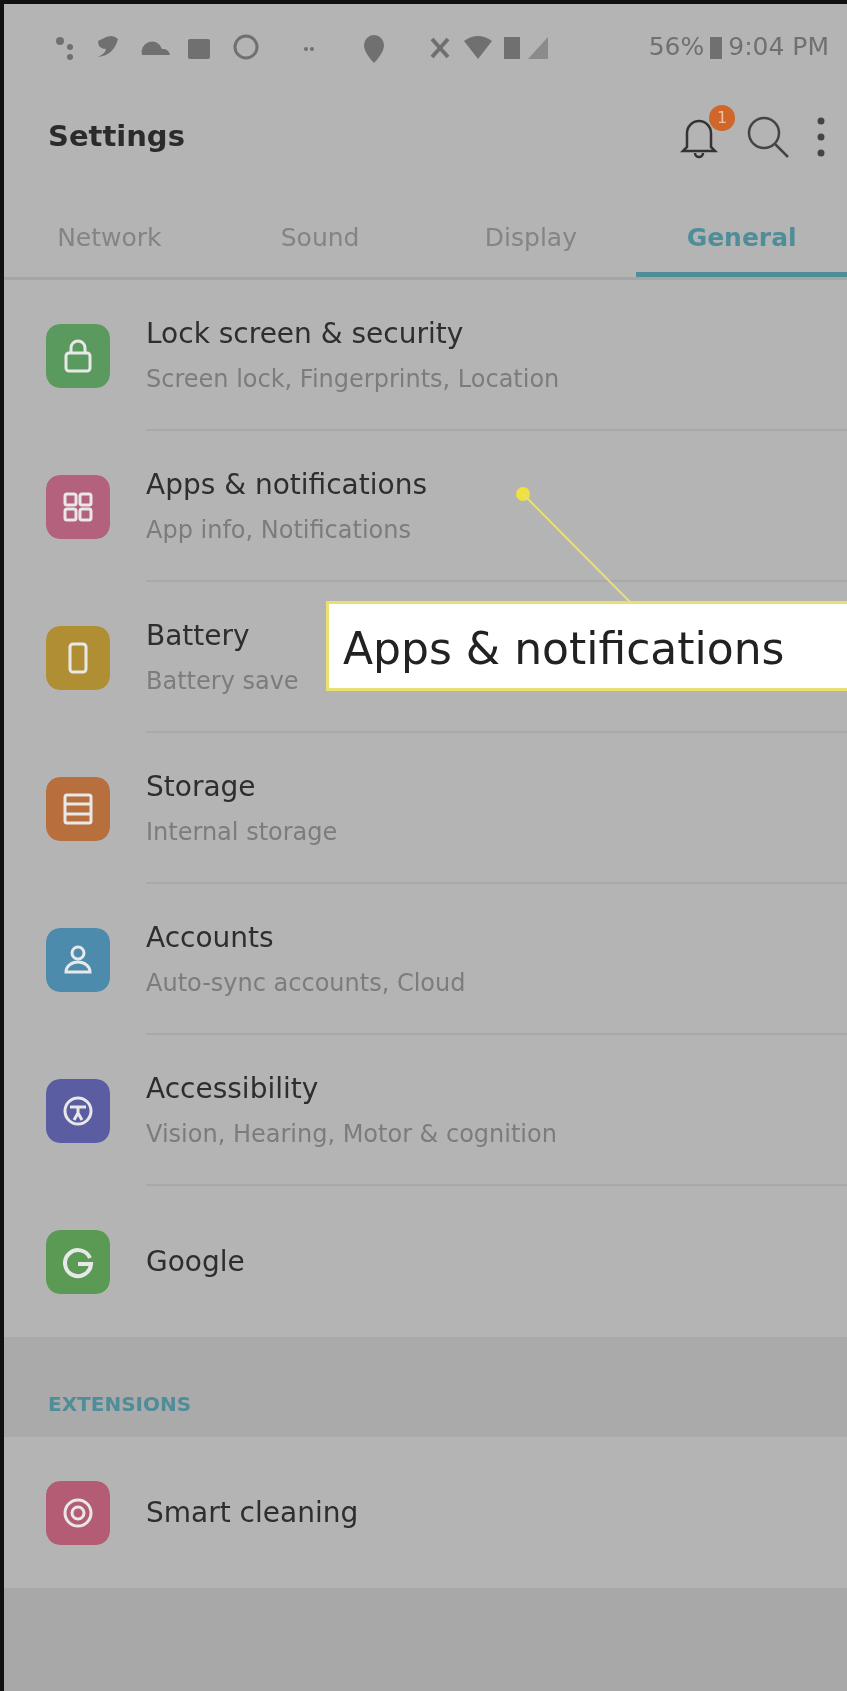  What do you see at coordinates (286, 484) in the screenshot?
I see `item-title: Apps & notifications` at bounding box center [286, 484].